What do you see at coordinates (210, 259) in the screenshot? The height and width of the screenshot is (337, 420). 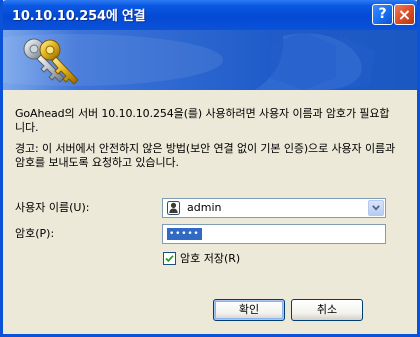 I see `remember-password-label: 암호 저장(R)` at bounding box center [210, 259].